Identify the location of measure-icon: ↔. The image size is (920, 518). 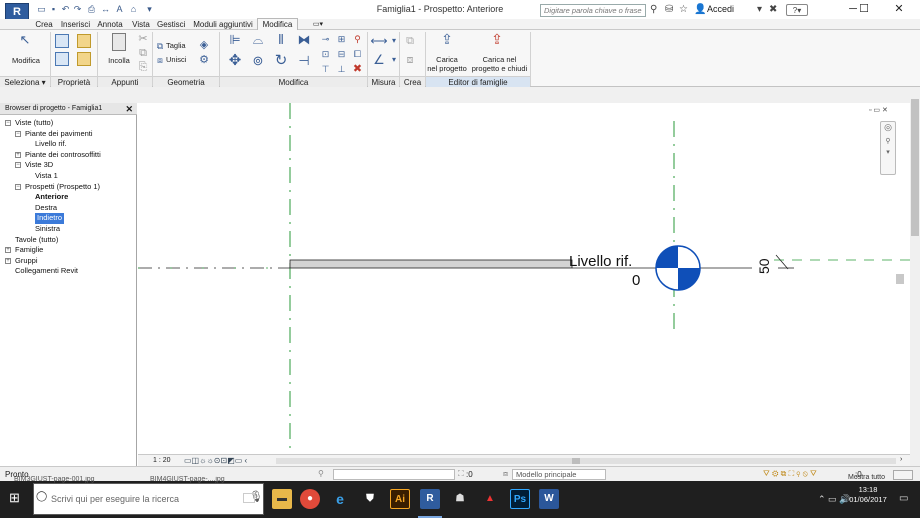
(105, 9).